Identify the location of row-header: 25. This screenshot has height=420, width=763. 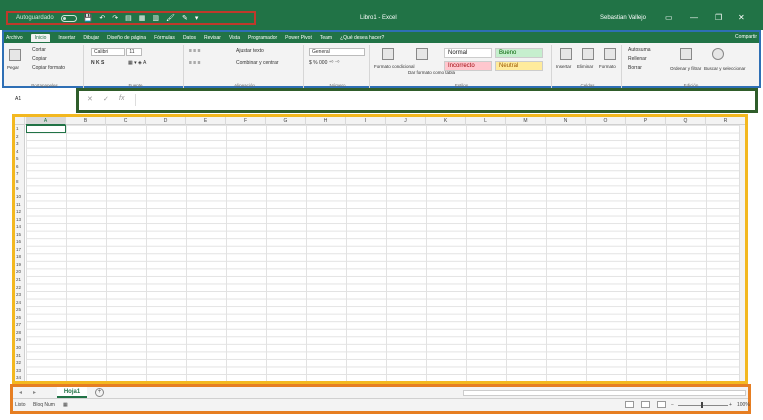
(20, 310).